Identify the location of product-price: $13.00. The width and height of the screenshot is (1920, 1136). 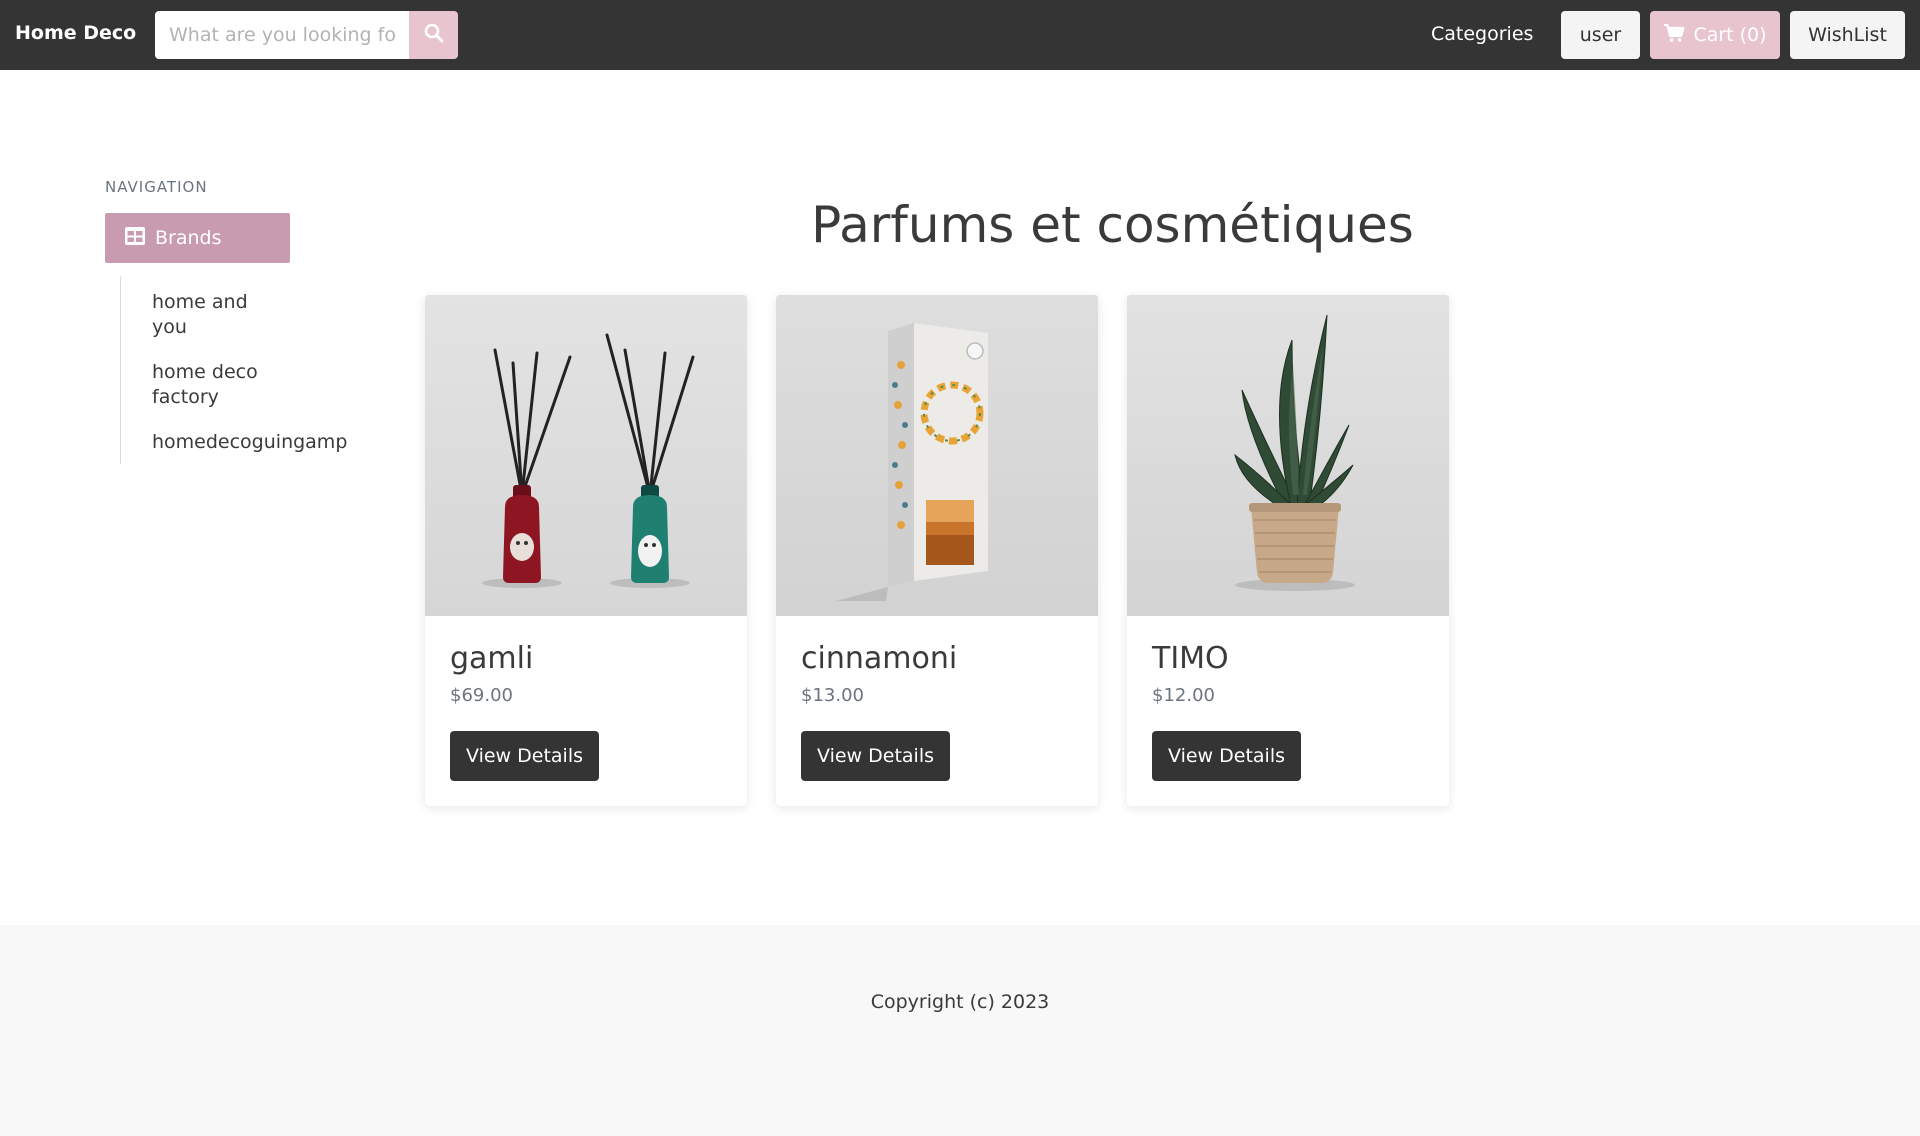
(832, 695).